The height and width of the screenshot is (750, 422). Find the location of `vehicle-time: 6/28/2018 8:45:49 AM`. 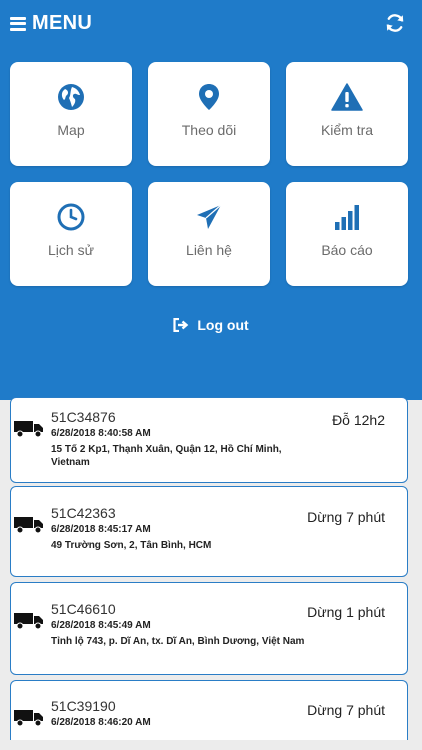

vehicle-time: 6/28/2018 8:45:49 AM is located at coordinates (101, 625).